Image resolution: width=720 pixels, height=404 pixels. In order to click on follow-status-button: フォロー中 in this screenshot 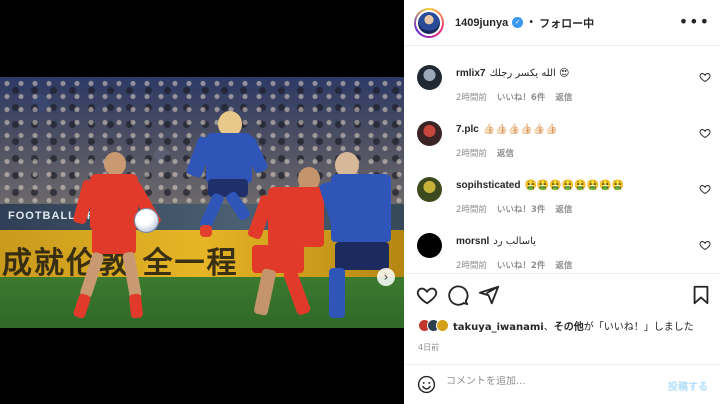, I will do `click(566, 23)`.